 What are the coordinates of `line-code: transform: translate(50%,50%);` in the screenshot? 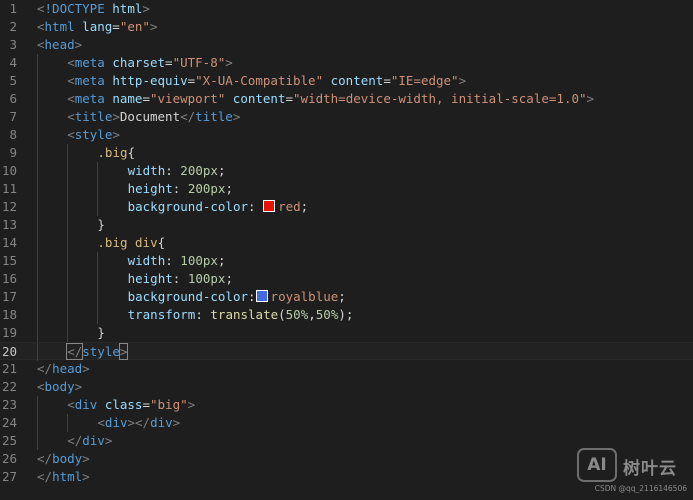 It's located at (241, 315).